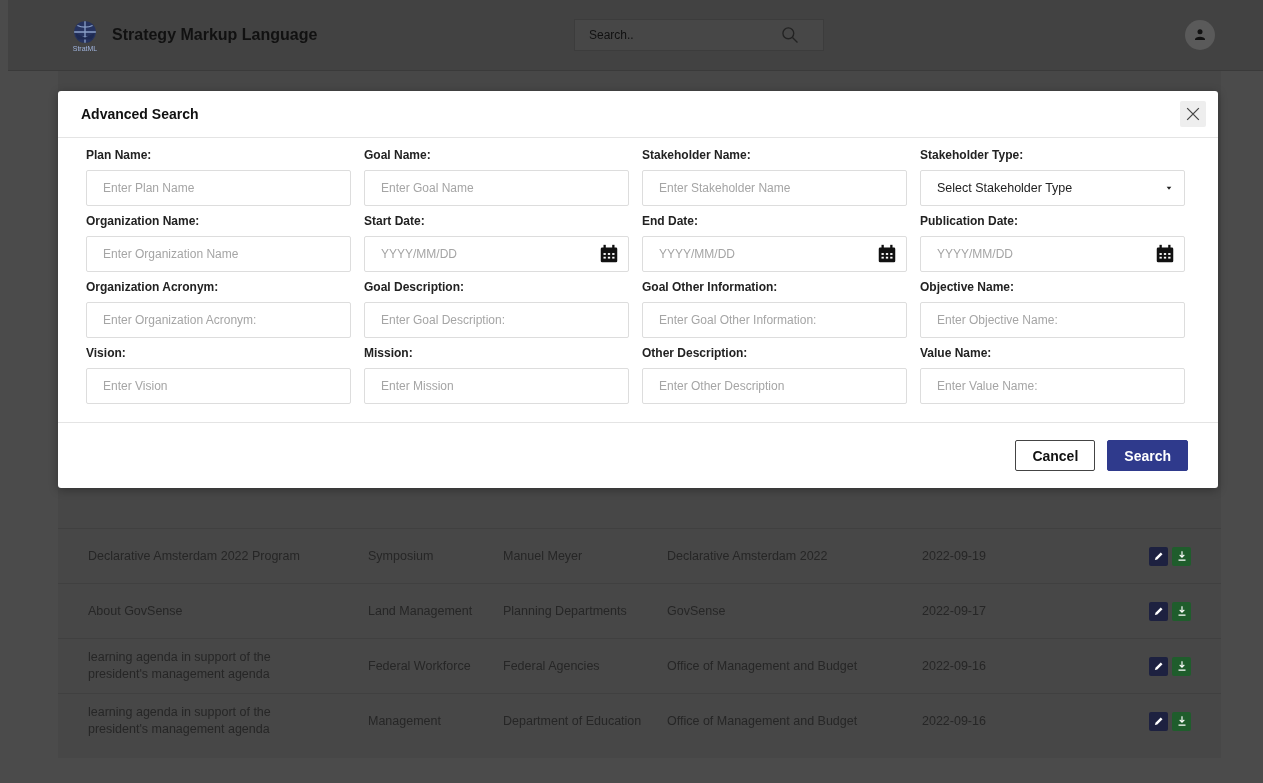 The height and width of the screenshot is (783, 1263). I want to click on field-label: Goal Description:, so click(414, 287).